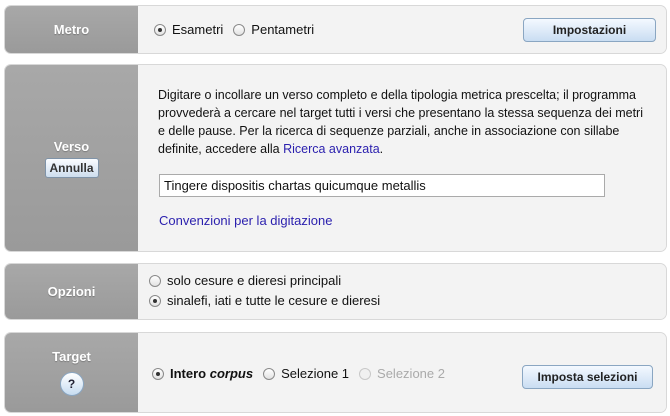  I want to click on radio-esametri-label: Esametri, so click(197, 29).